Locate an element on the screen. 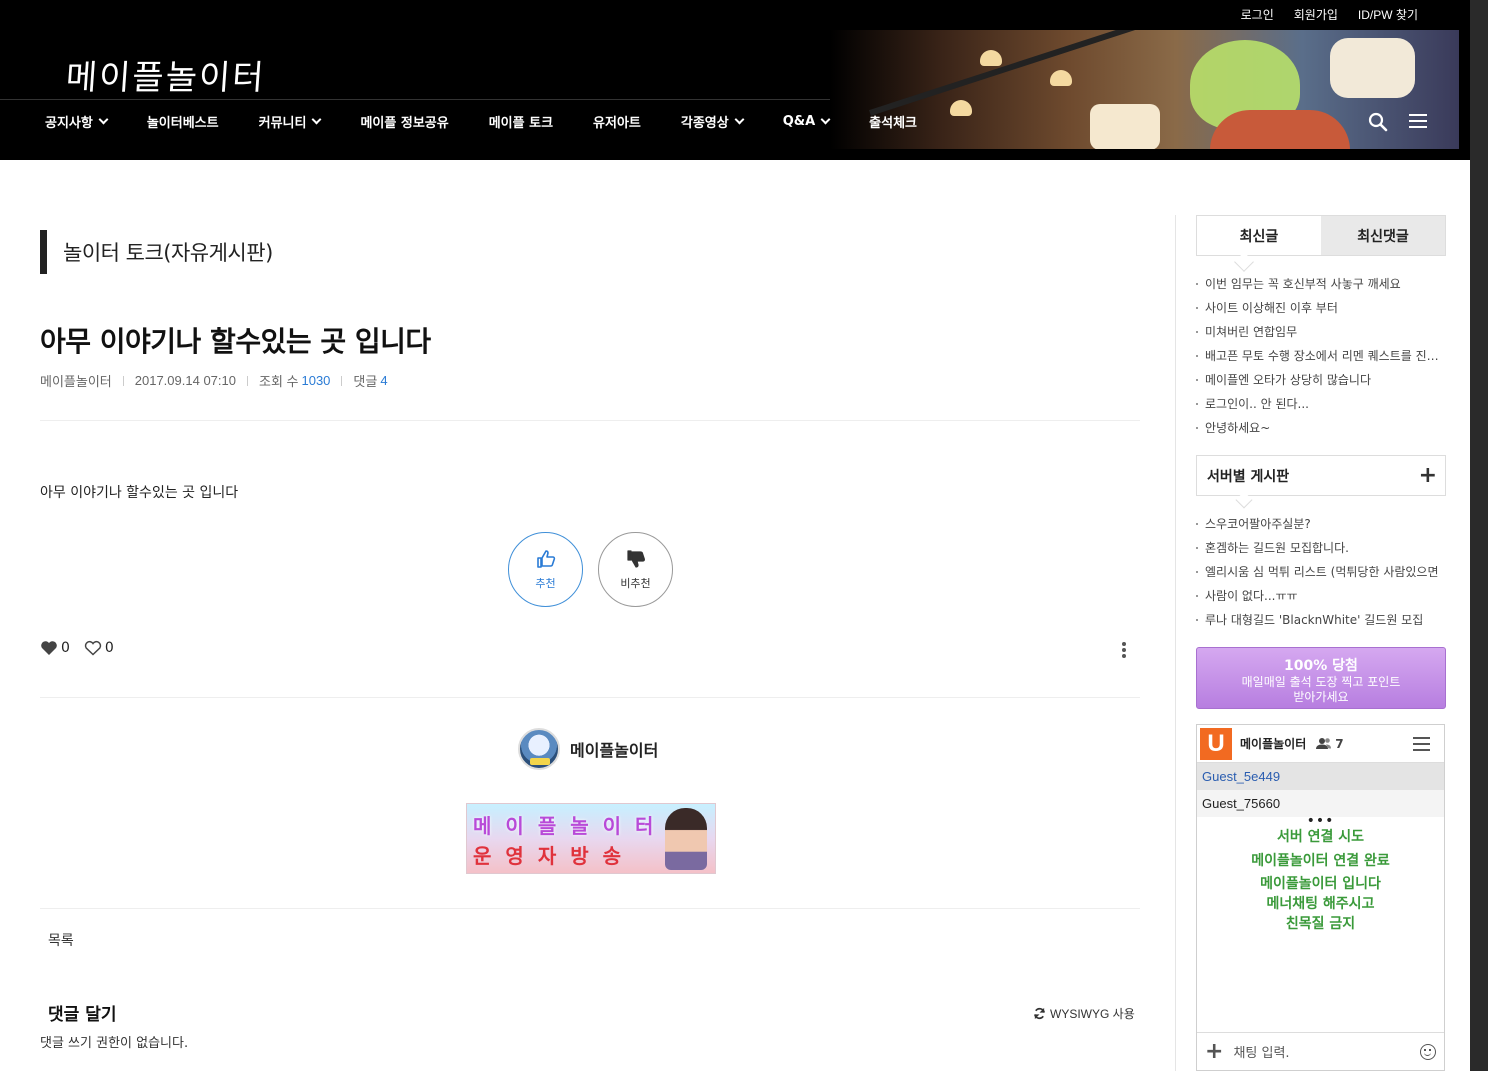 The height and width of the screenshot is (1071, 1488). list-item: 배고픈 무토 수행 장소에서 리멘 퀘스트를 진행하고 있어요 is located at coordinates (1321, 356).